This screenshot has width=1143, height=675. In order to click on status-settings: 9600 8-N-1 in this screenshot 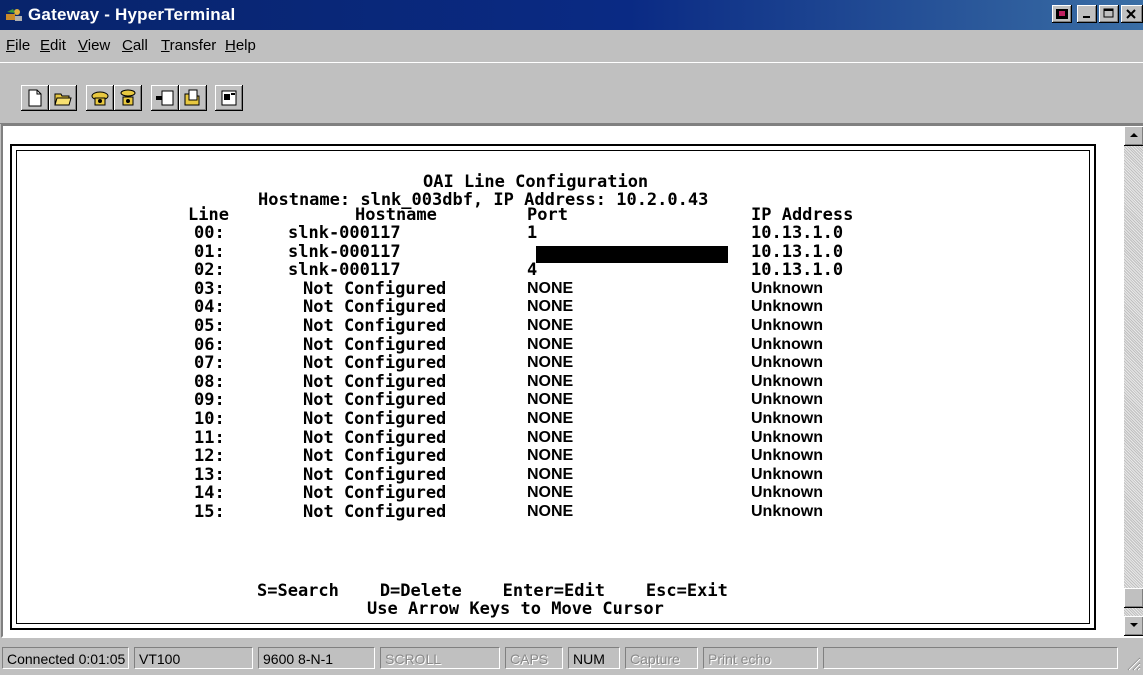, I will do `click(316, 658)`.